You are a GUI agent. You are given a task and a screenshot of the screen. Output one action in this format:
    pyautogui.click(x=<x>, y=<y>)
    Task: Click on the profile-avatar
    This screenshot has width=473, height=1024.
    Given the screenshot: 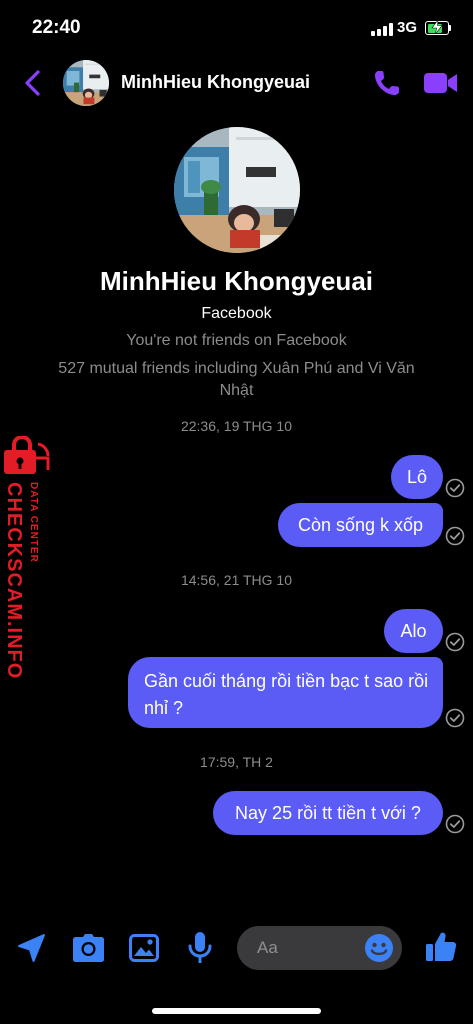 What is the action you would take?
    pyautogui.click(x=237, y=190)
    